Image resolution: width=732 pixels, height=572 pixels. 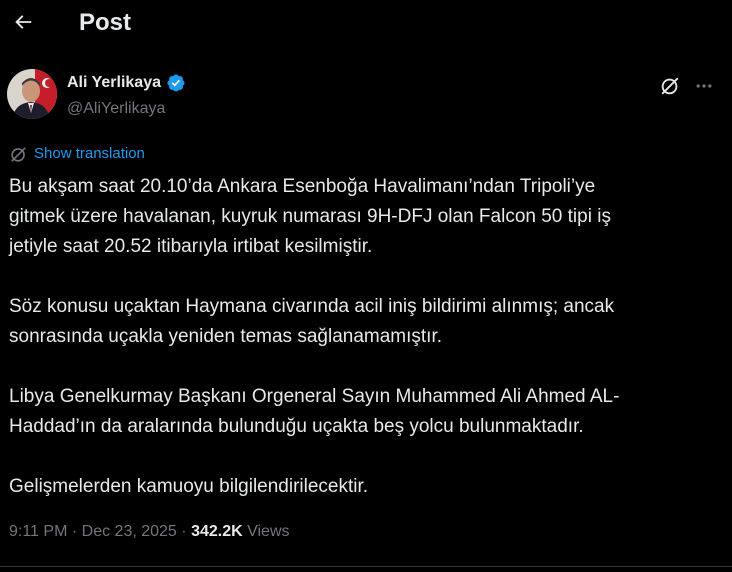 I want to click on tweet-meta: 9:11 PM · Dec 23, 2025 · 342.2K Views, so click(x=149, y=532).